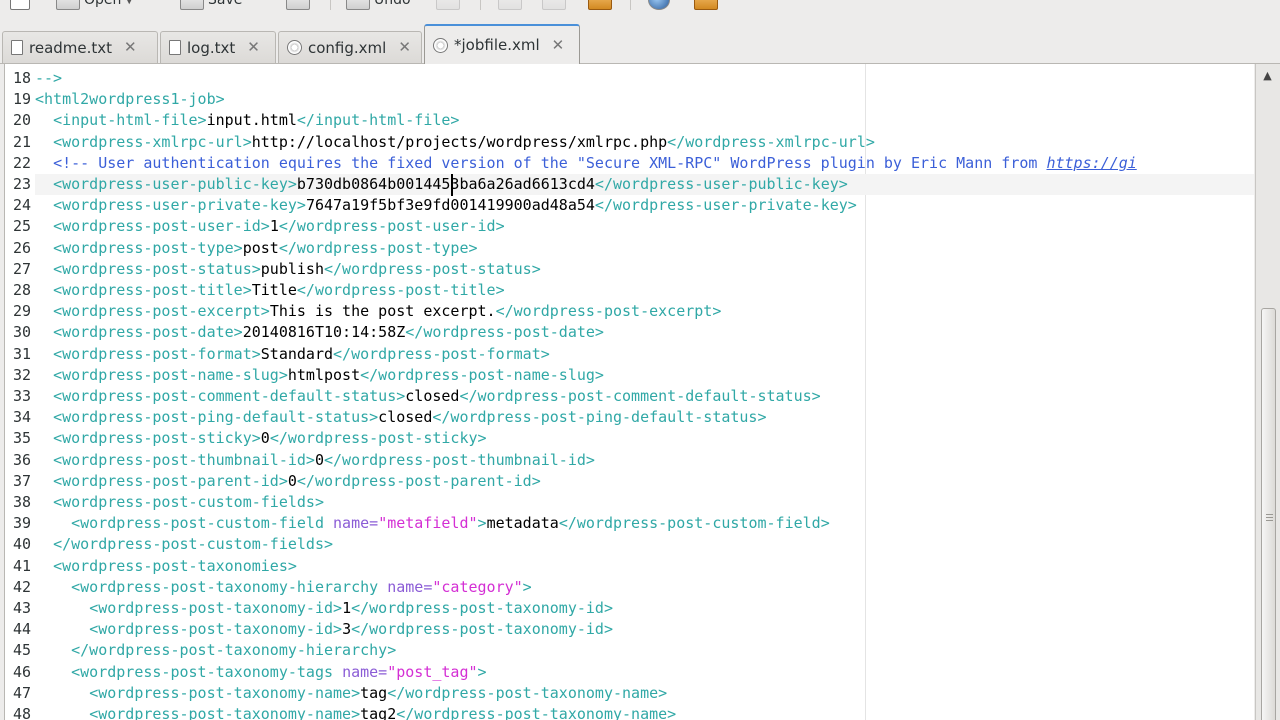 The height and width of the screenshot is (720, 1280). What do you see at coordinates (659, 5) in the screenshot?
I see `find-button` at bounding box center [659, 5].